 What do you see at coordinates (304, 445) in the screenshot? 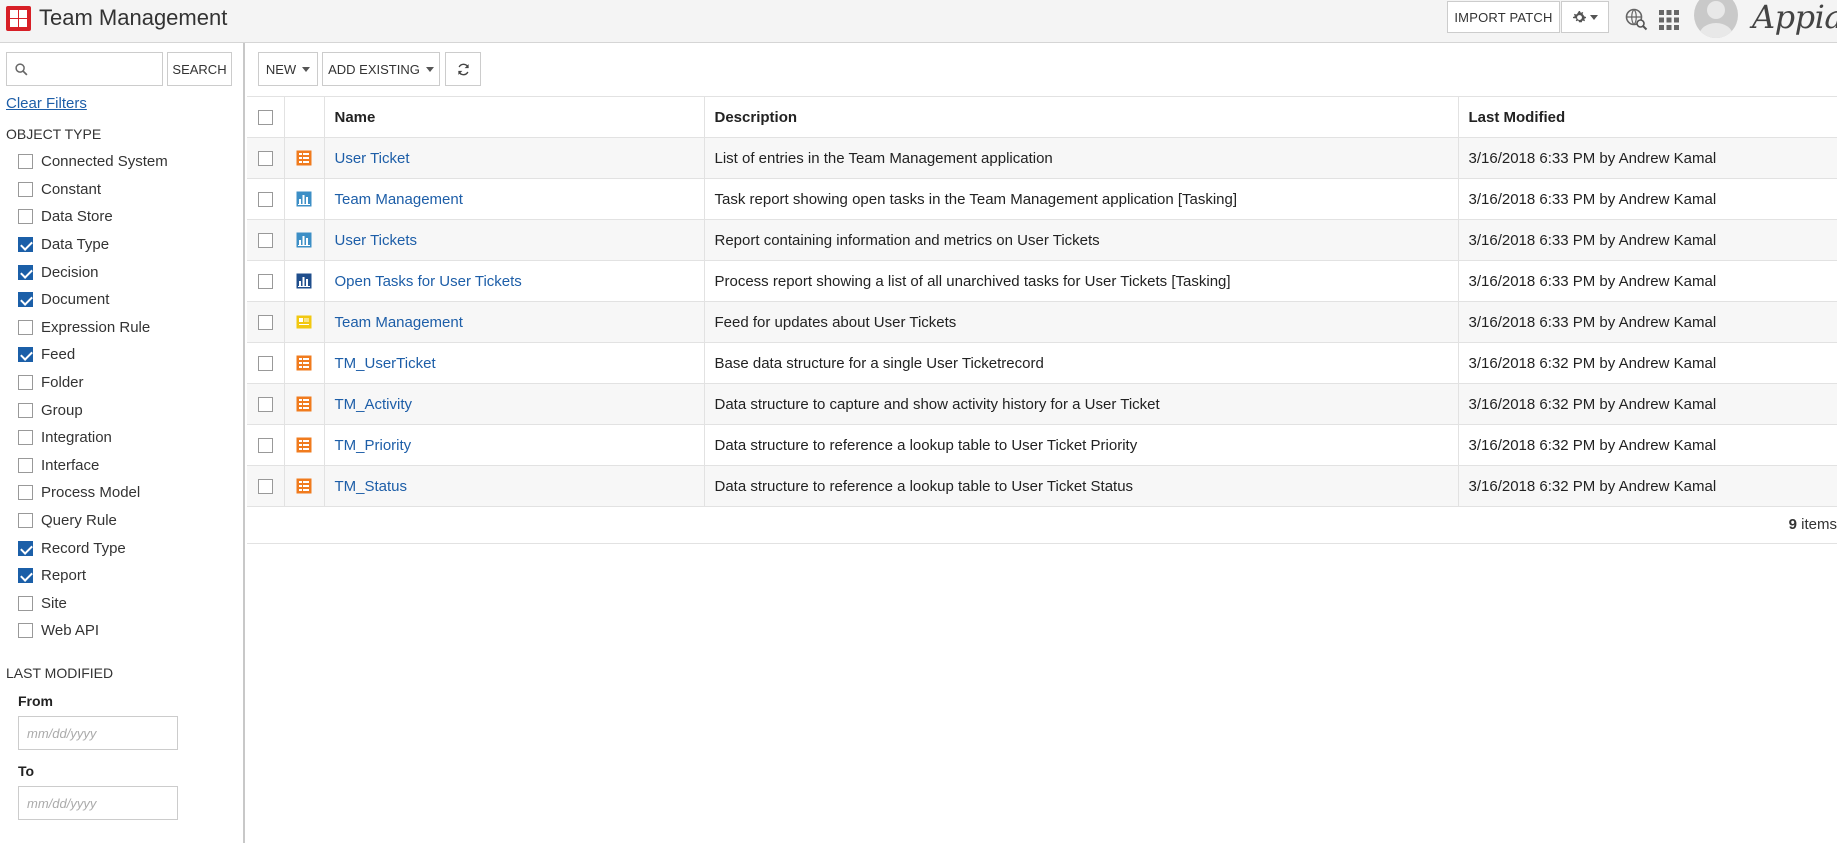
I see `data-type-icon` at bounding box center [304, 445].